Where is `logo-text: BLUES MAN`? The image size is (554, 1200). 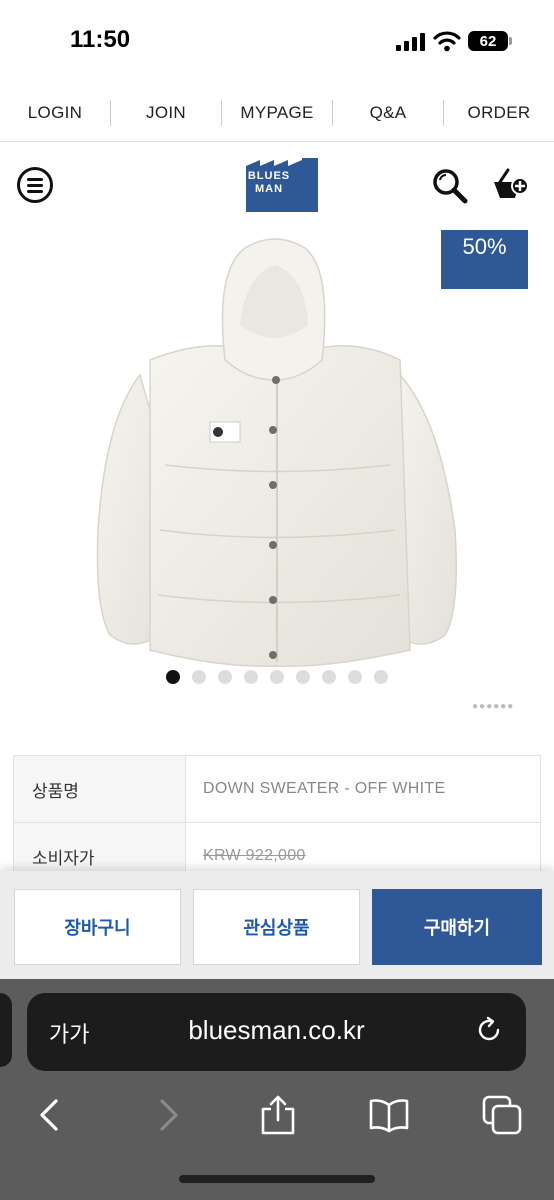
logo-text: BLUES MAN is located at coordinates (269, 183).